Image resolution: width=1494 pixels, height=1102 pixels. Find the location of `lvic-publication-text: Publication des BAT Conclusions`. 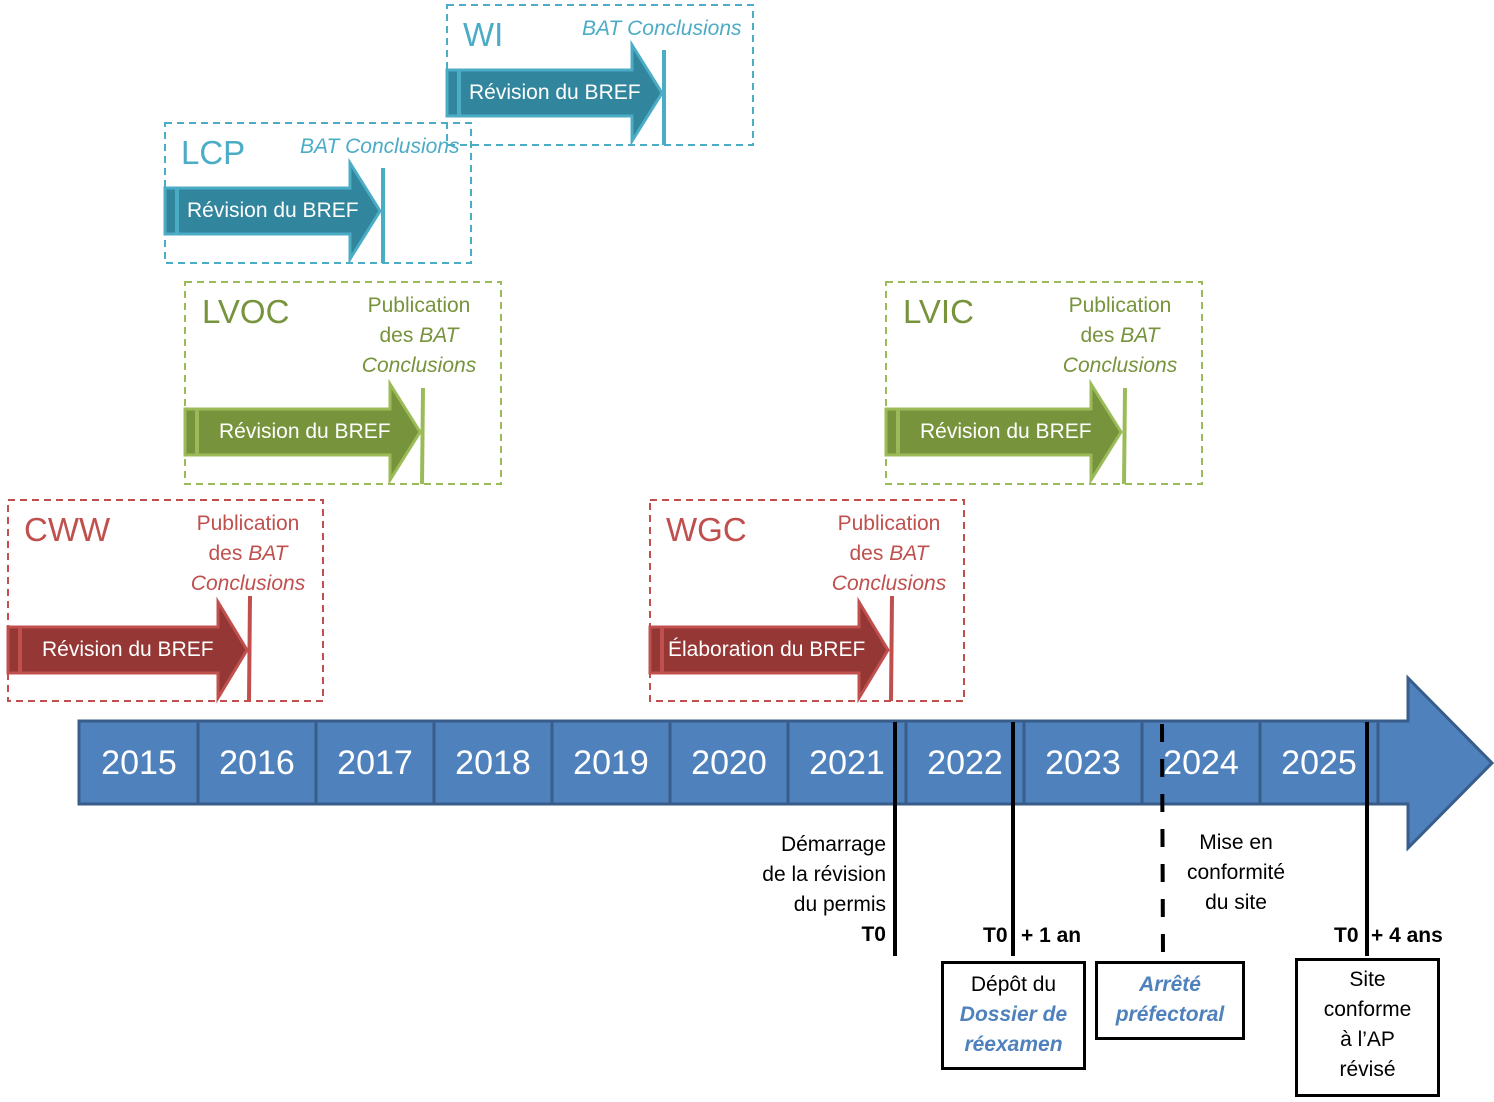

lvic-publication-text: Publication des BAT Conclusions is located at coordinates (1120, 336).